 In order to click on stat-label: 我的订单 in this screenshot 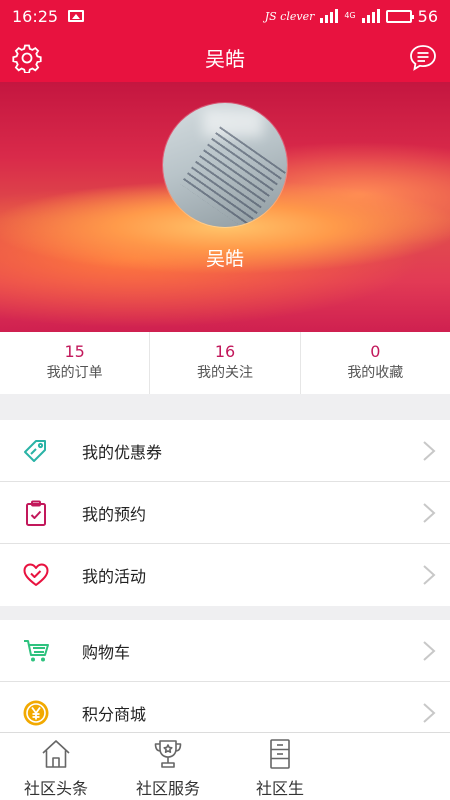, I will do `click(74, 373)`.